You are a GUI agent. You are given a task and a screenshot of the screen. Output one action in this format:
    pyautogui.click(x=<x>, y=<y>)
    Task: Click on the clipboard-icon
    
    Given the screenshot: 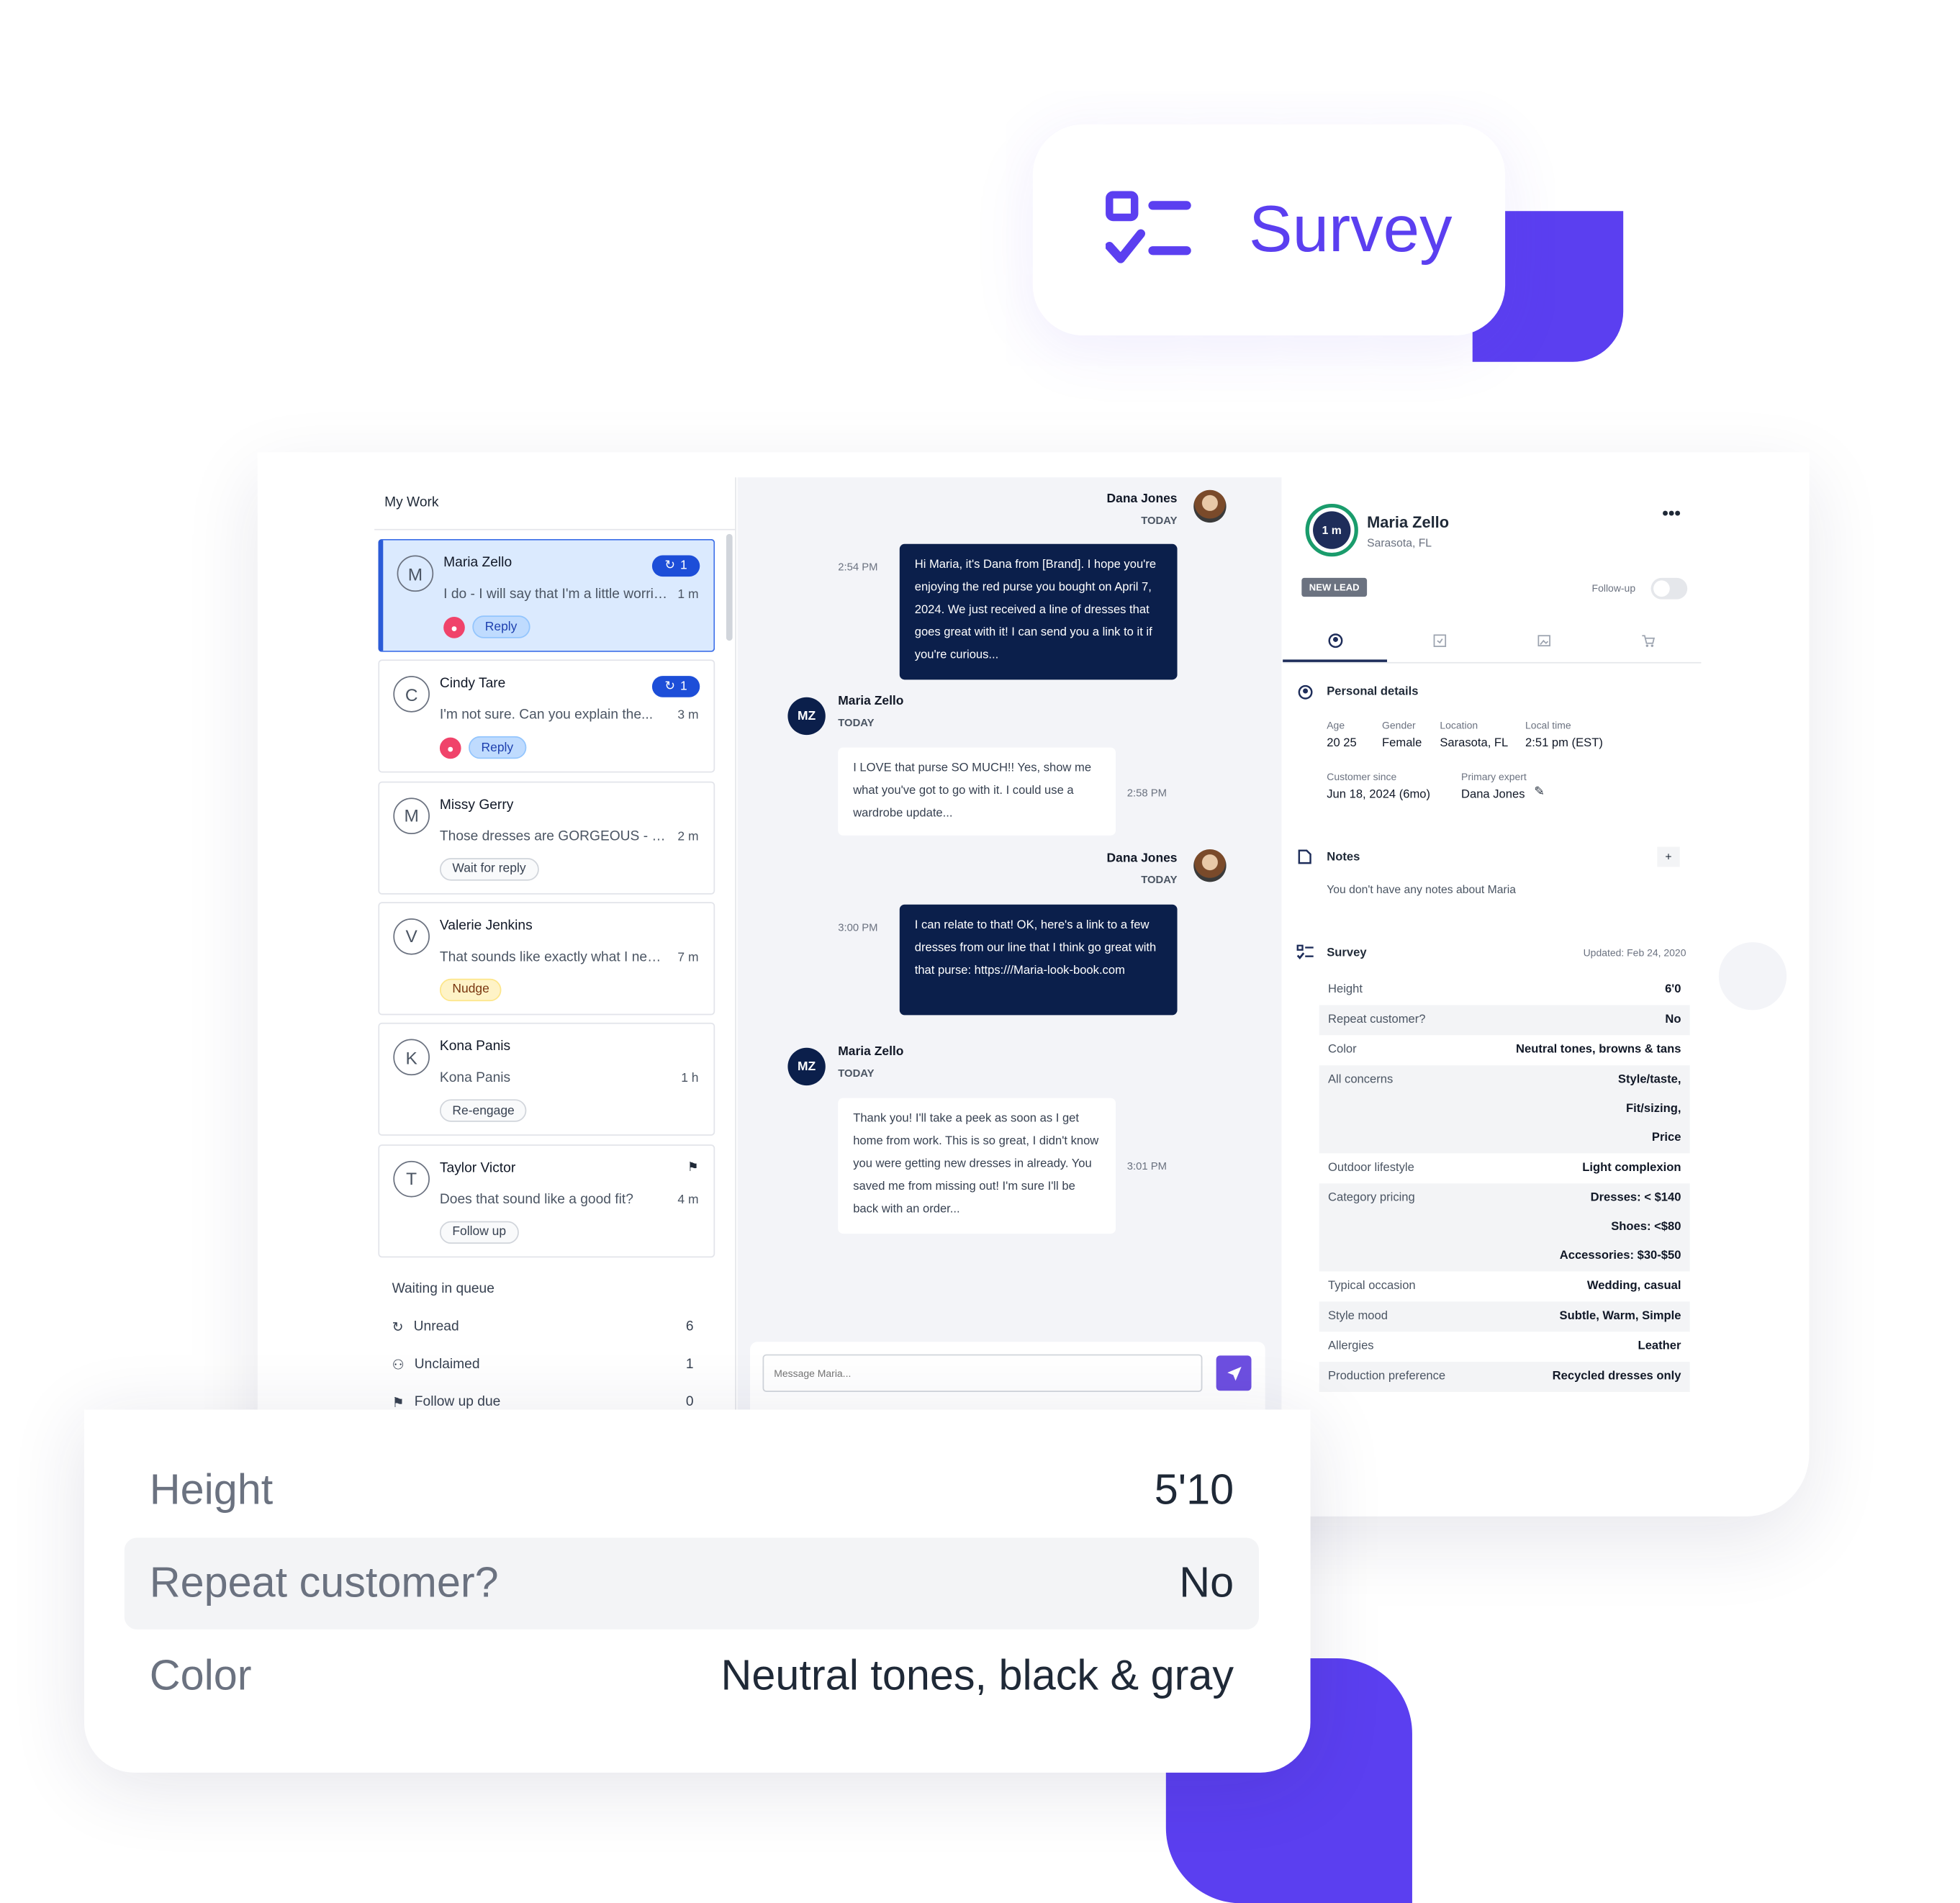 What is the action you would take?
    pyautogui.click(x=1439, y=640)
    